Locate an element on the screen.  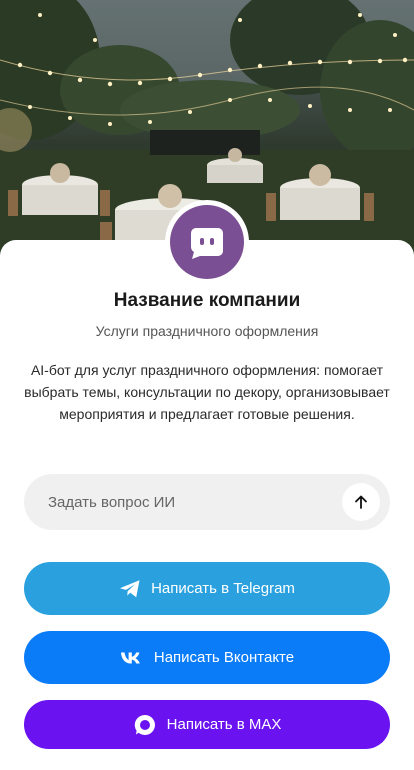
arrow-up-icon is located at coordinates (361, 502).